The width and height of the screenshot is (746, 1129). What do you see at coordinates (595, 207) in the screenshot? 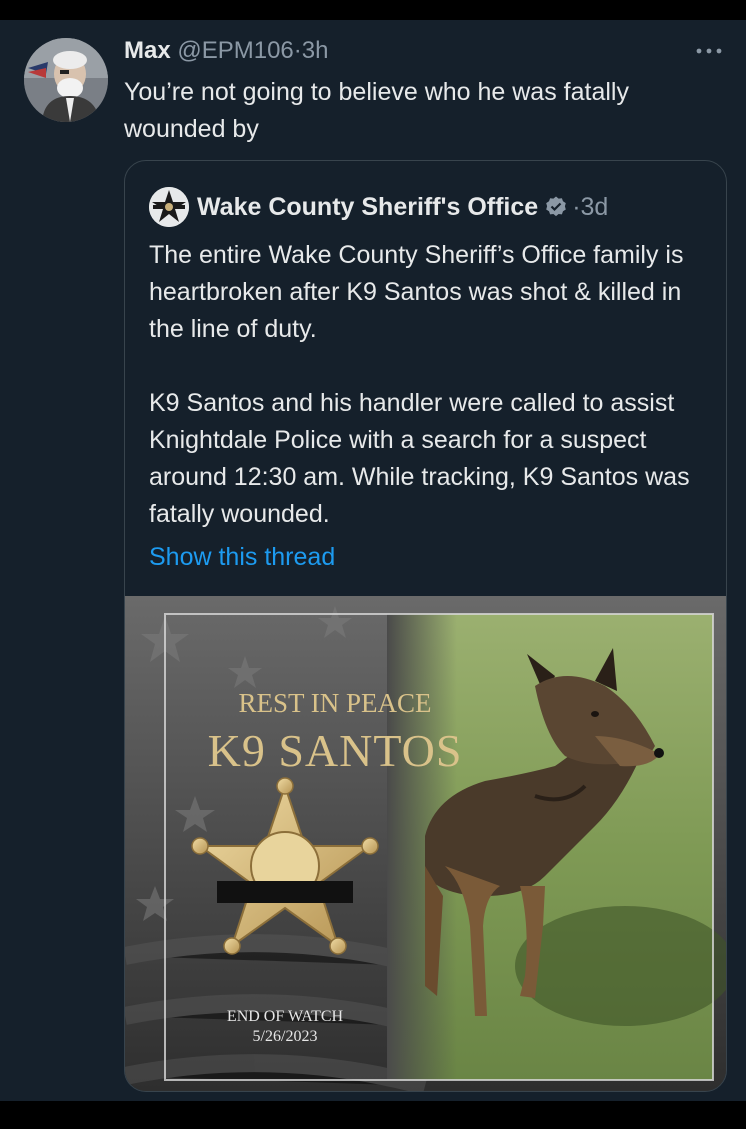
I see `quoted-time: 3d` at bounding box center [595, 207].